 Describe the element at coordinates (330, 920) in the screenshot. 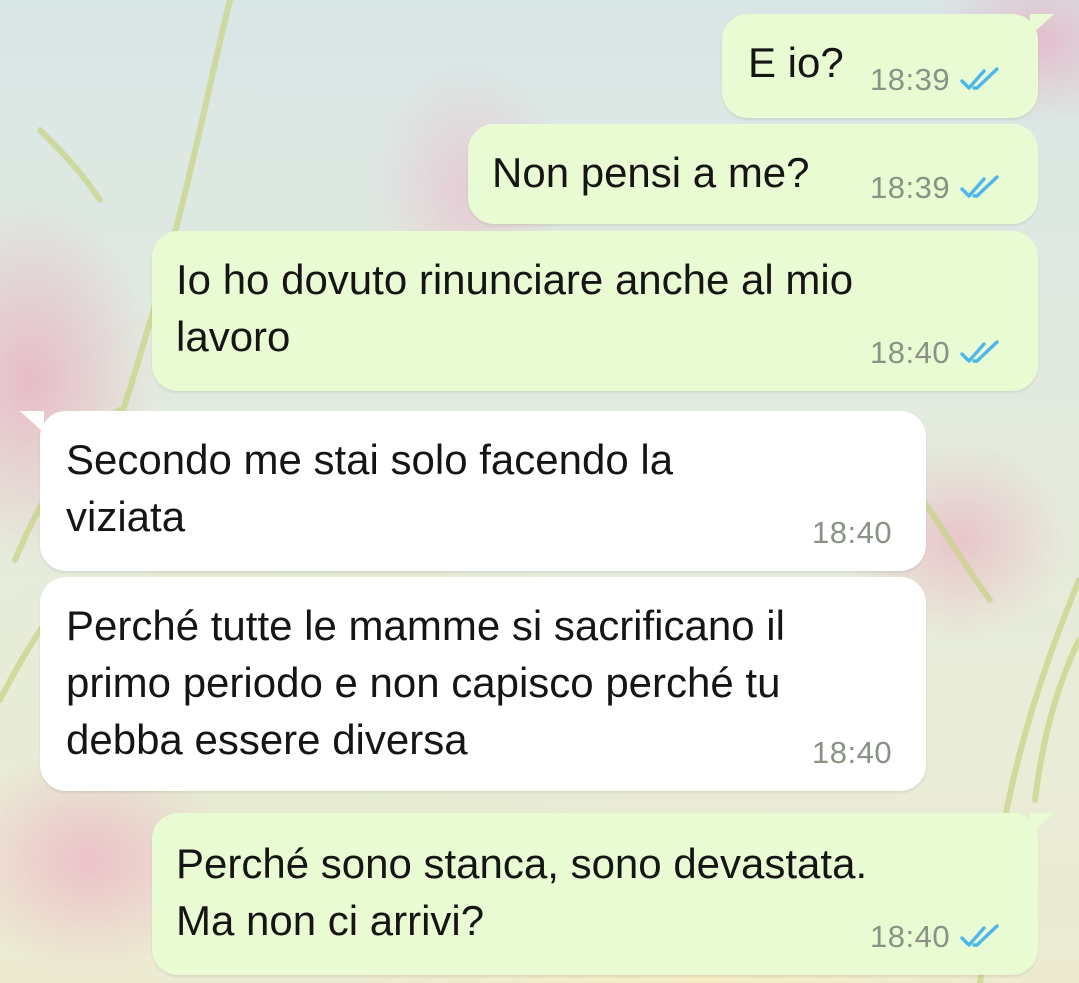

I see `message-line: Ma non ci arrivi?` at that location.